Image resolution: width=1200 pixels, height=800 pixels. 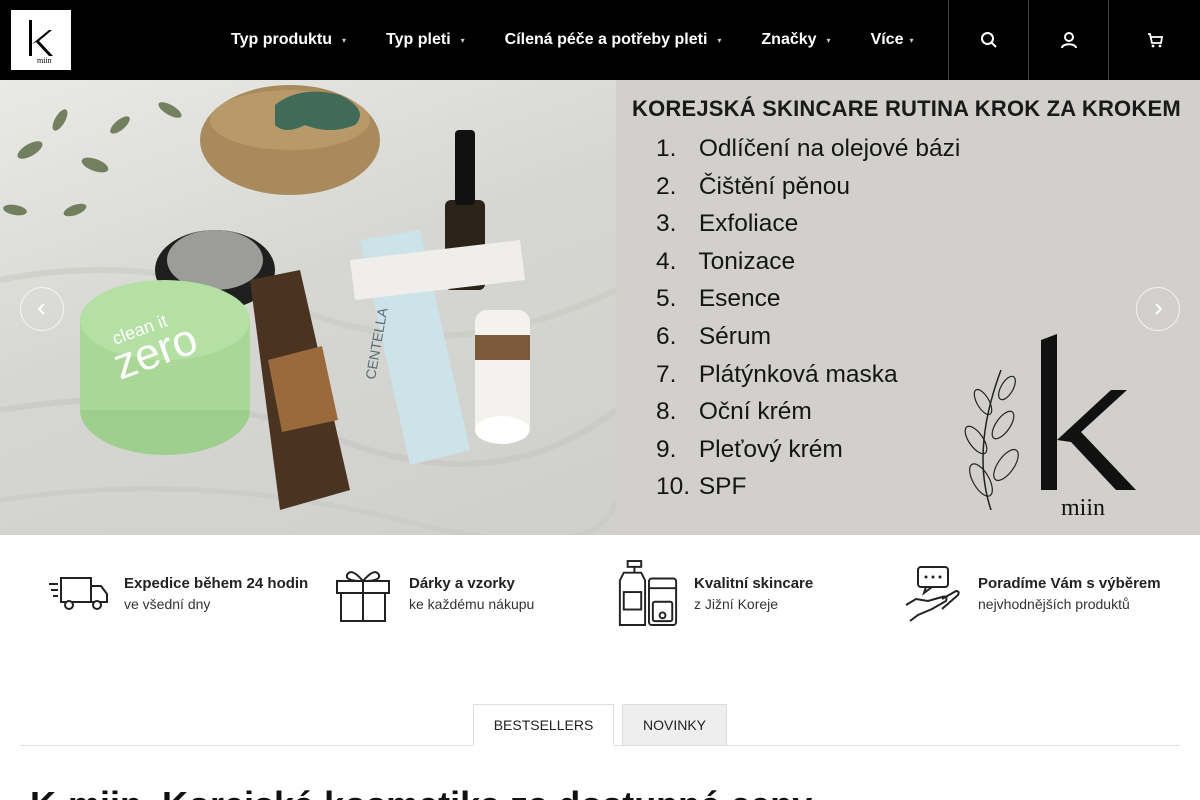 What do you see at coordinates (216, 583) in the screenshot?
I see `benefit-title: Expedice během 24 hodin` at bounding box center [216, 583].